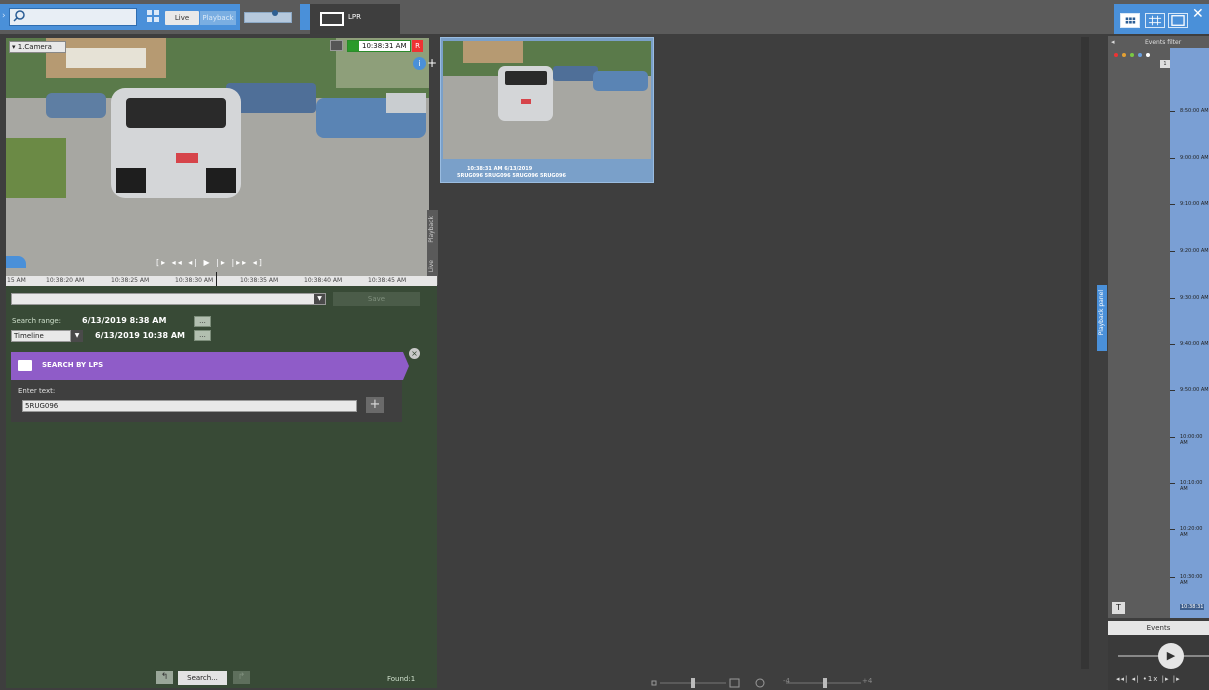 This screenshot has height=690, width=1209. What do you see at coordinates (73, 17) in the screenshot?
I see `search-input` at bounding box center [73, 17].